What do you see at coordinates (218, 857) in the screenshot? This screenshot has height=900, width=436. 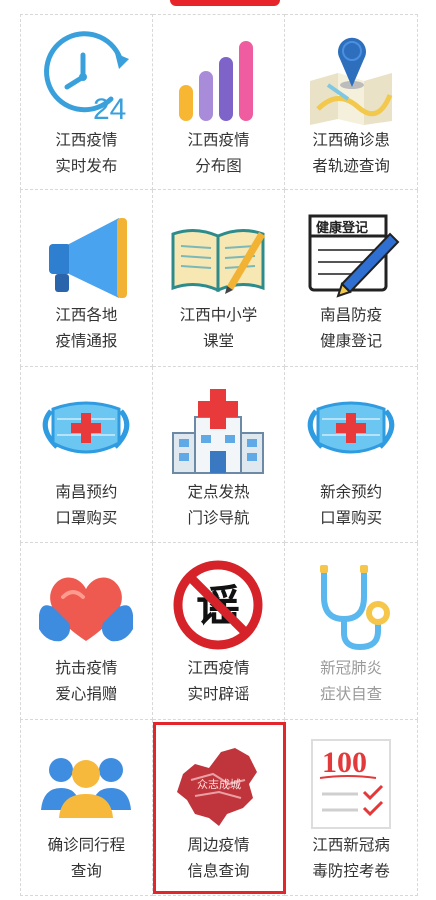 I see `tile-label: 周边疫情 信息查询` at bounding box center [218, 857].